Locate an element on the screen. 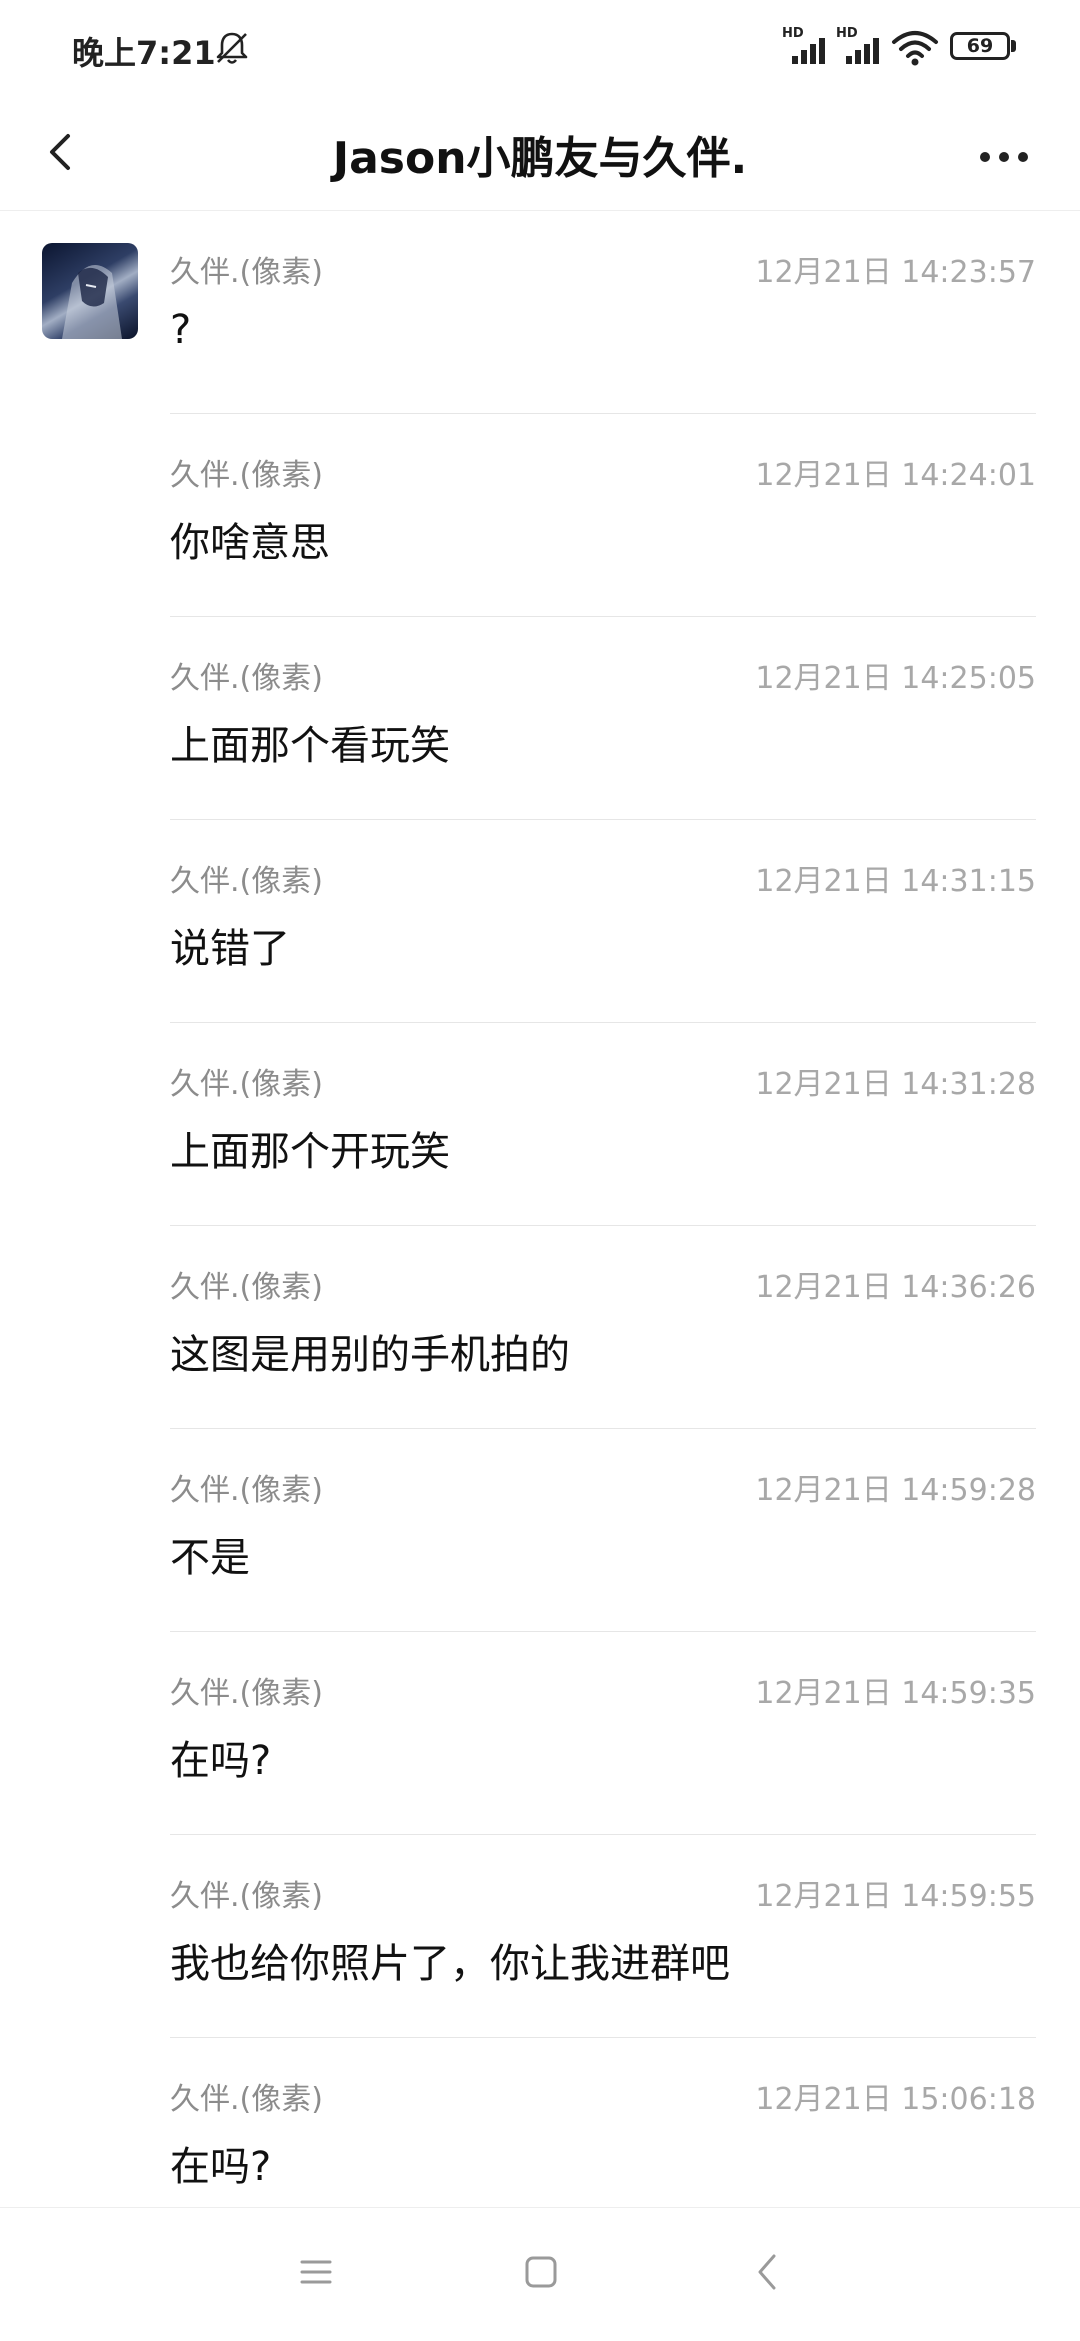 This screenshot has width=1080, height=2341. message-item: 久伴.(像素) 12月21日 15:06:18 在吗? is located at coordinates (540, 2122).